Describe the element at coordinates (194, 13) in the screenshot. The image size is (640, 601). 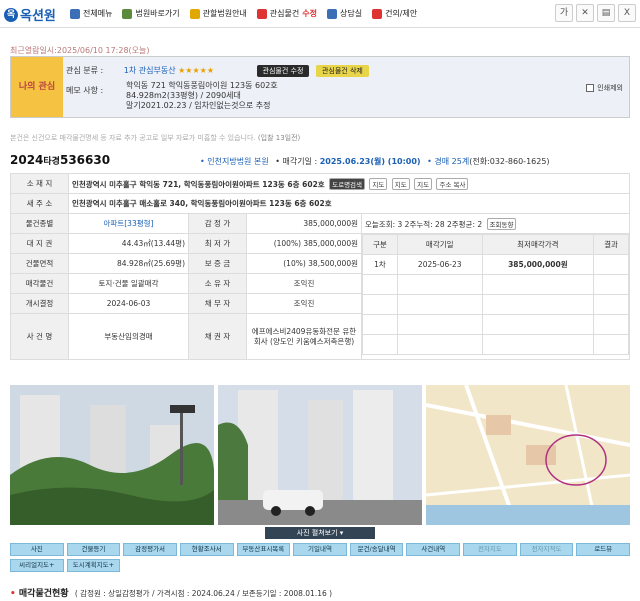
I see `info-icon` at that location.